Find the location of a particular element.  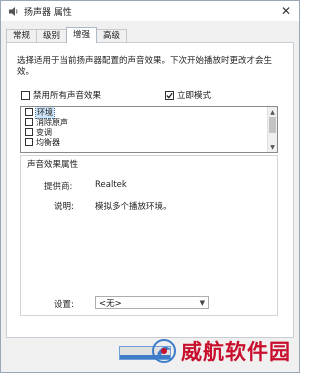

effect-label: 均衡器 is located at coordinates (48, 142).